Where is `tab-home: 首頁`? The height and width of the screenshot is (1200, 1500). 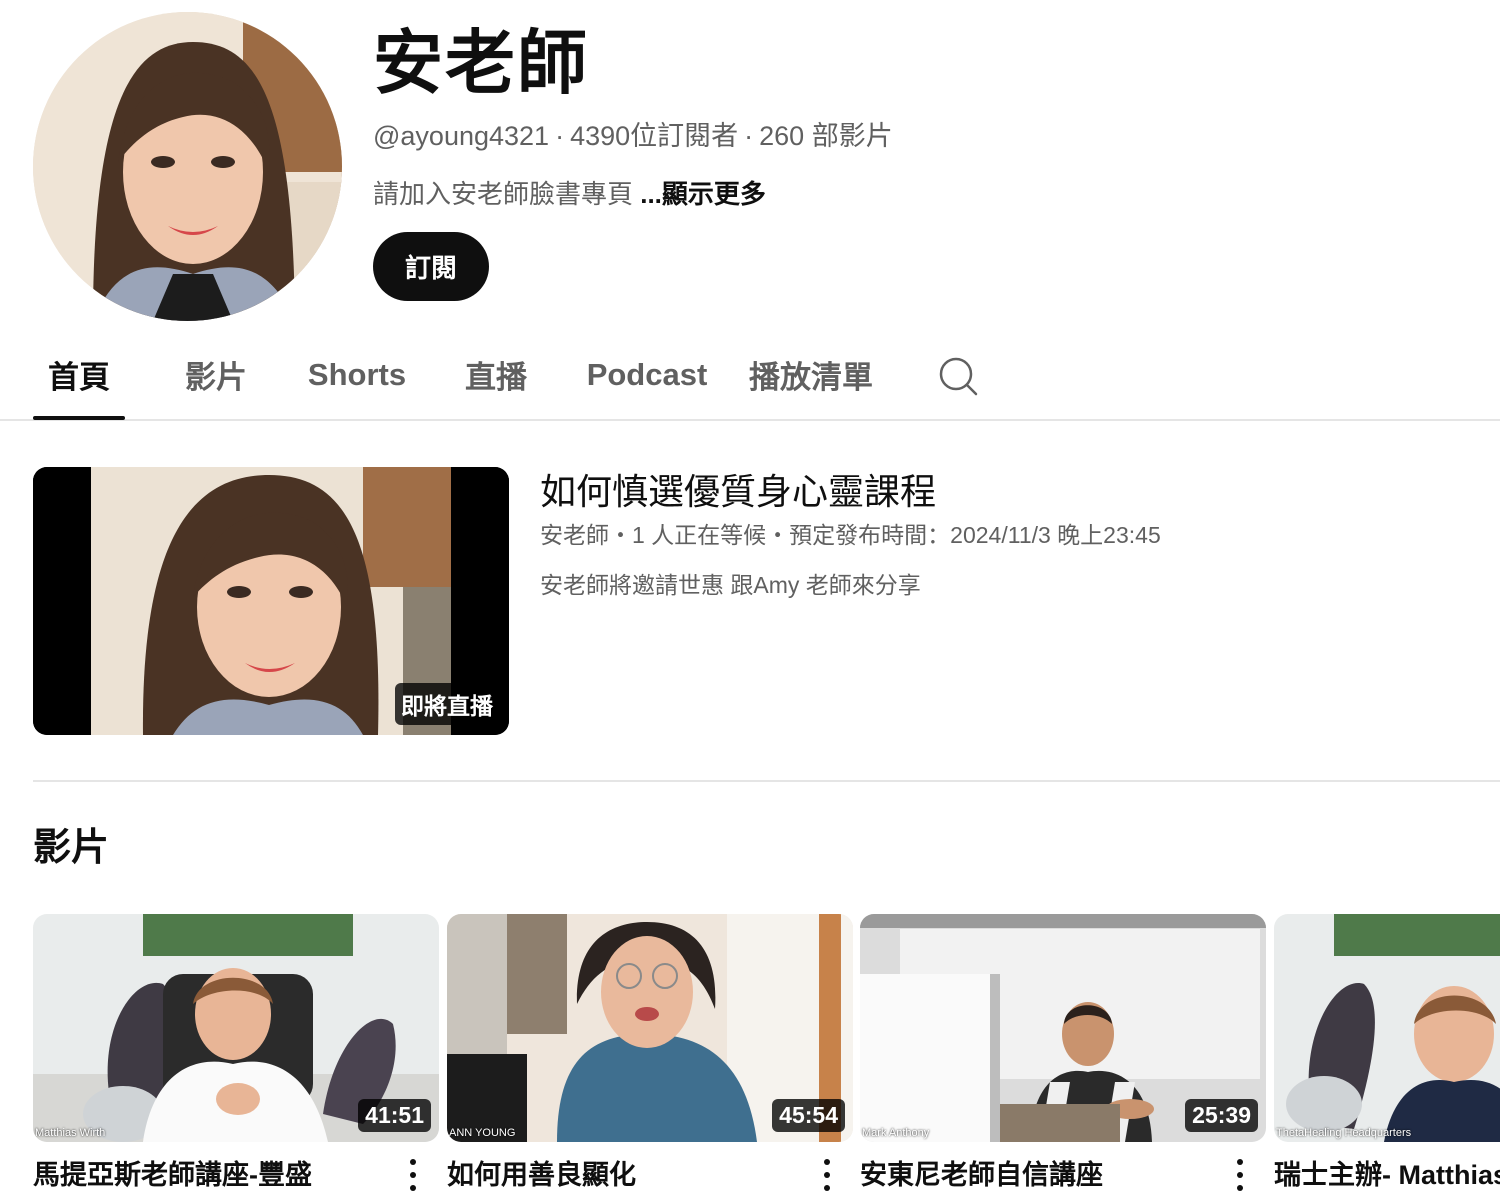
tab-home: 首頁 is located at coordinates (79, 375).